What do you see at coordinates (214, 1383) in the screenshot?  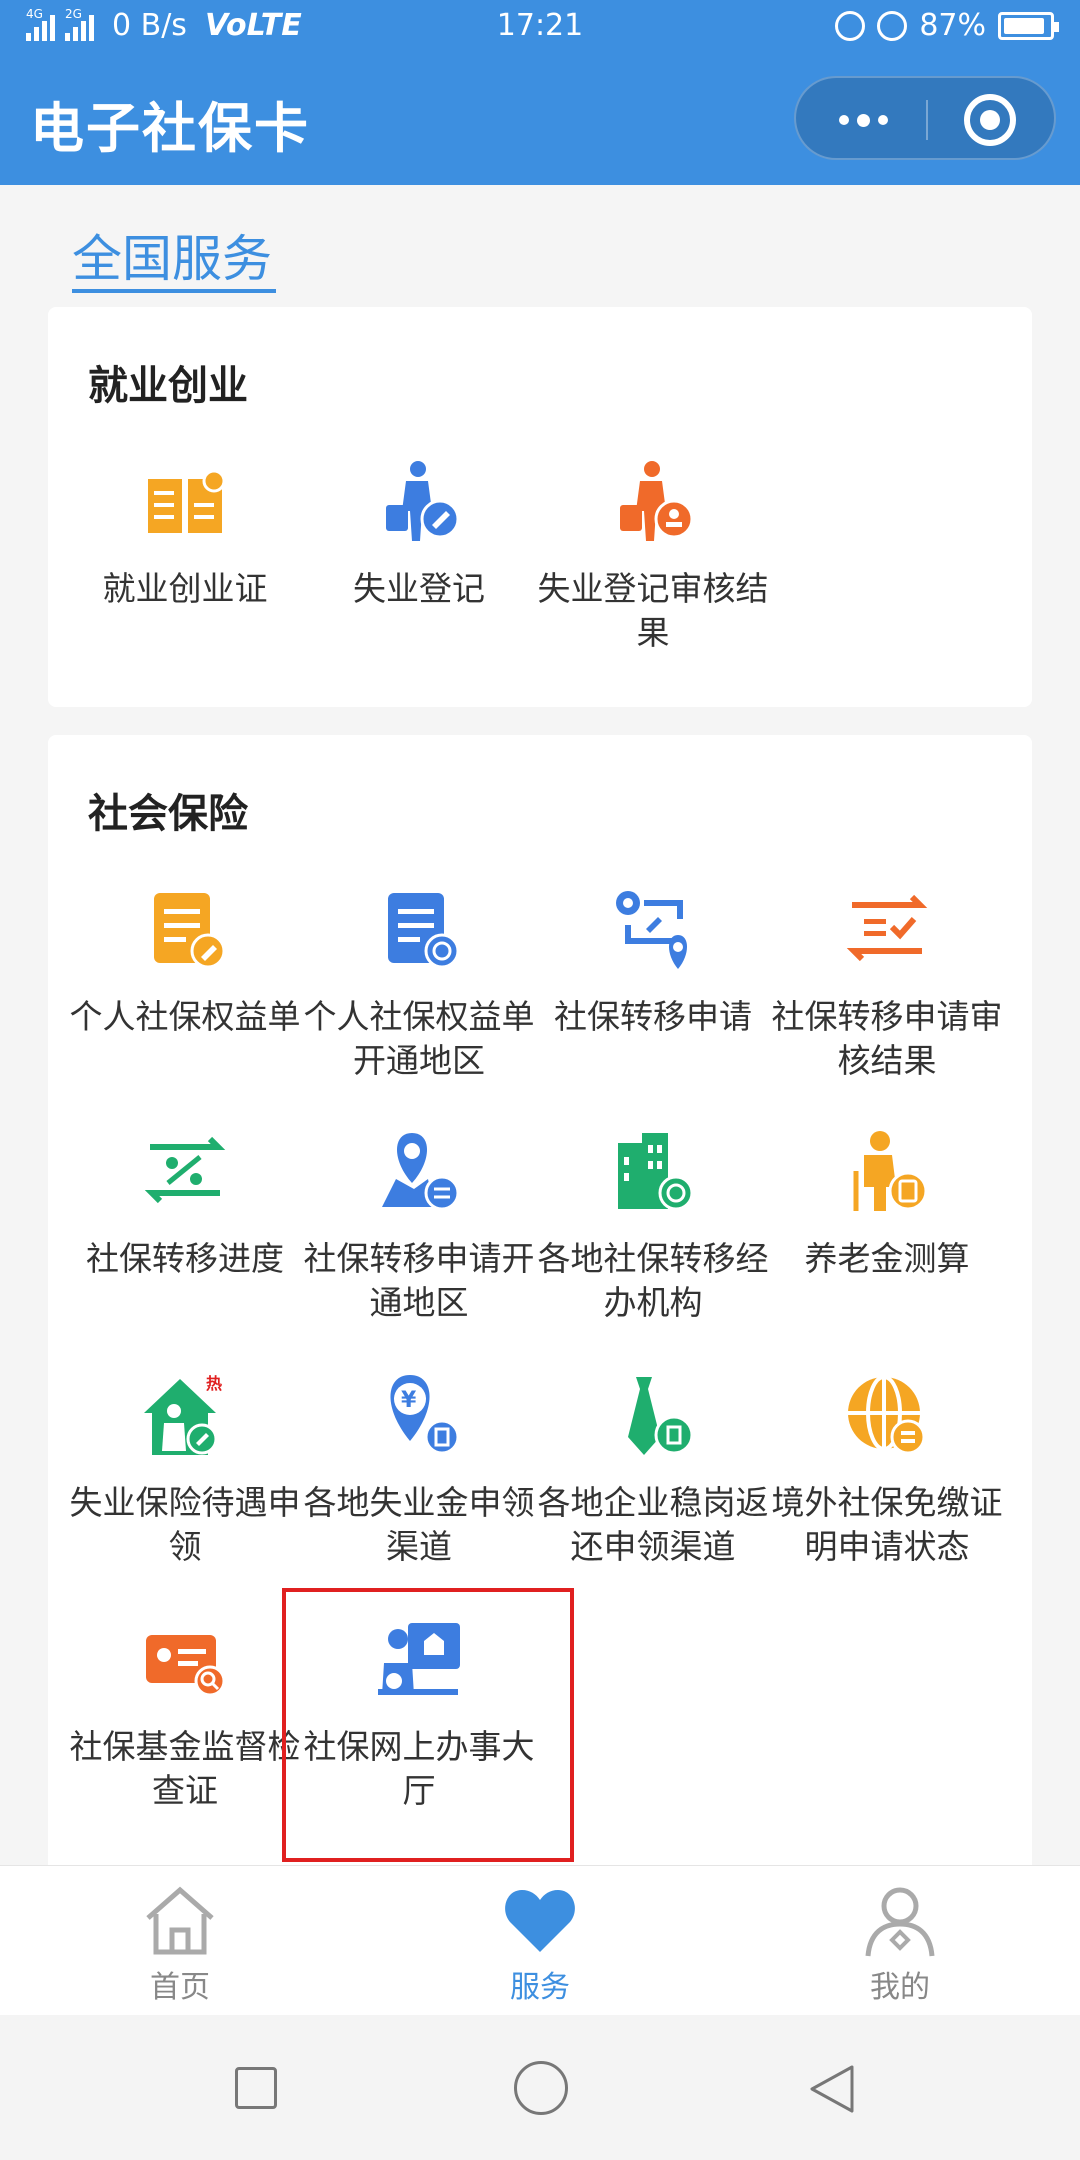 I see `svg-text: 热` at bounding box center [214, 1383].